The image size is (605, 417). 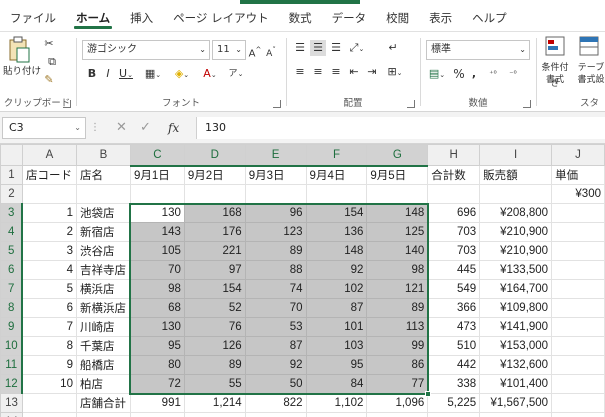 I want to click on cell: 船橋店, so click(x=103, y=365).